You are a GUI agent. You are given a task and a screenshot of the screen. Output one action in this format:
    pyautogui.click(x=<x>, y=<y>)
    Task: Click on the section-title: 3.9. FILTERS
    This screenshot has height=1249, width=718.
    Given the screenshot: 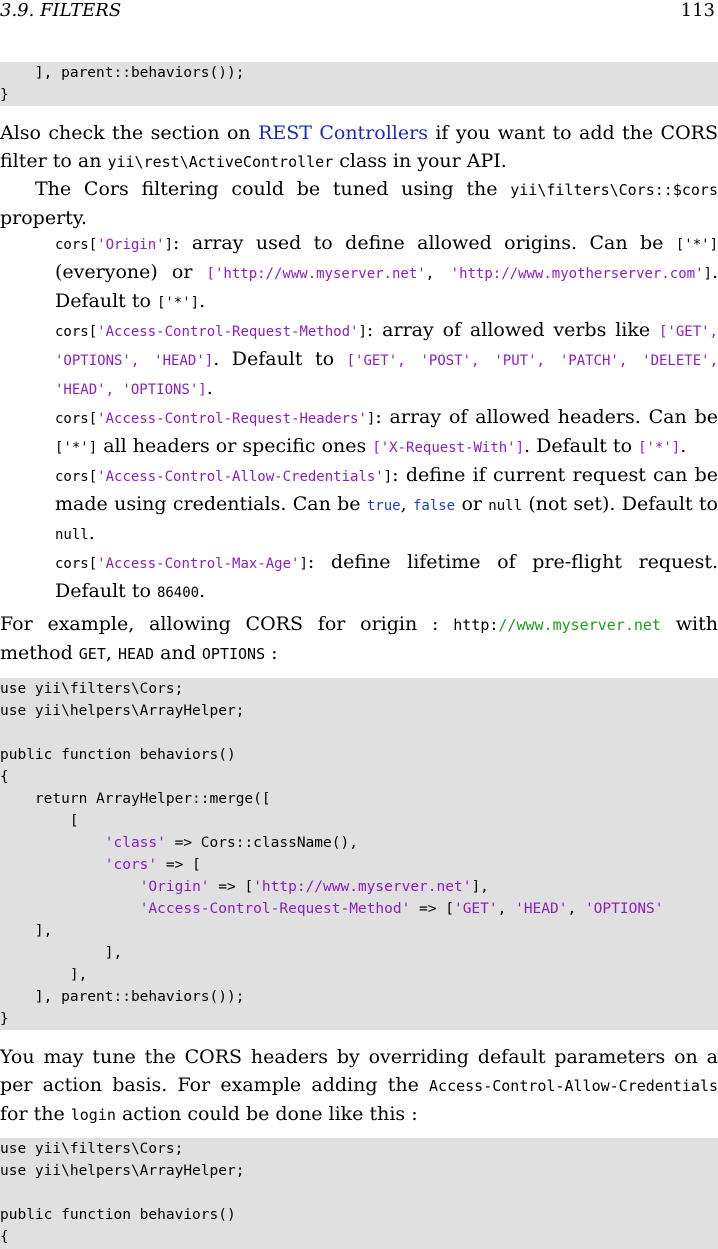 What is the action you would take?
    pyautogui.click(x=61, y=10)
    